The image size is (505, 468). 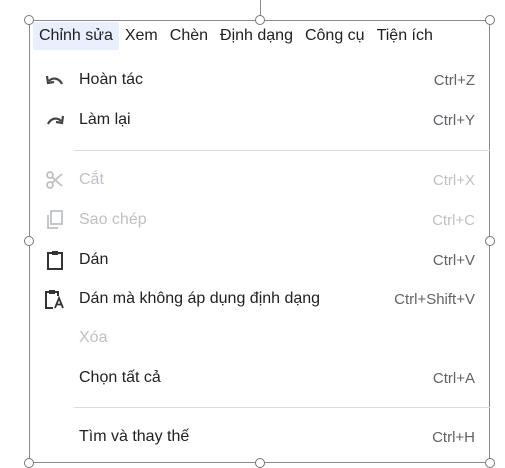 I want to click on menu-item-find-replace: Tìm và thay thế Ctrl+H, so click(x=259, y=437).